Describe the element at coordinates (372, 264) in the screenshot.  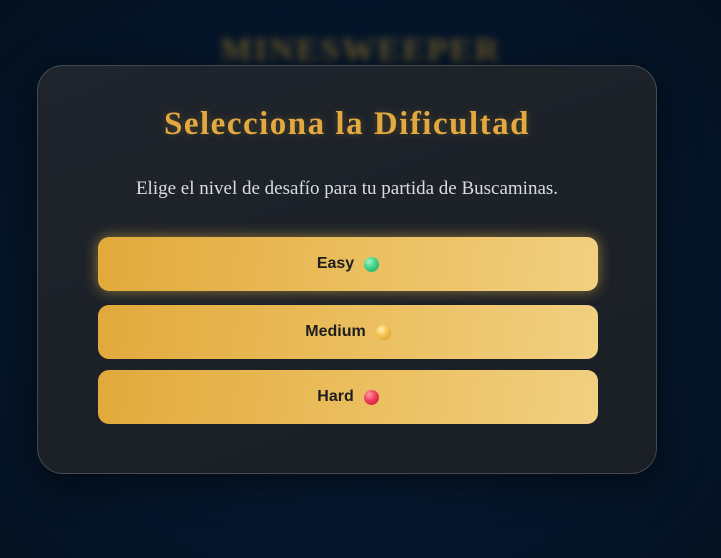
I see `green-dot-icon` at that location.